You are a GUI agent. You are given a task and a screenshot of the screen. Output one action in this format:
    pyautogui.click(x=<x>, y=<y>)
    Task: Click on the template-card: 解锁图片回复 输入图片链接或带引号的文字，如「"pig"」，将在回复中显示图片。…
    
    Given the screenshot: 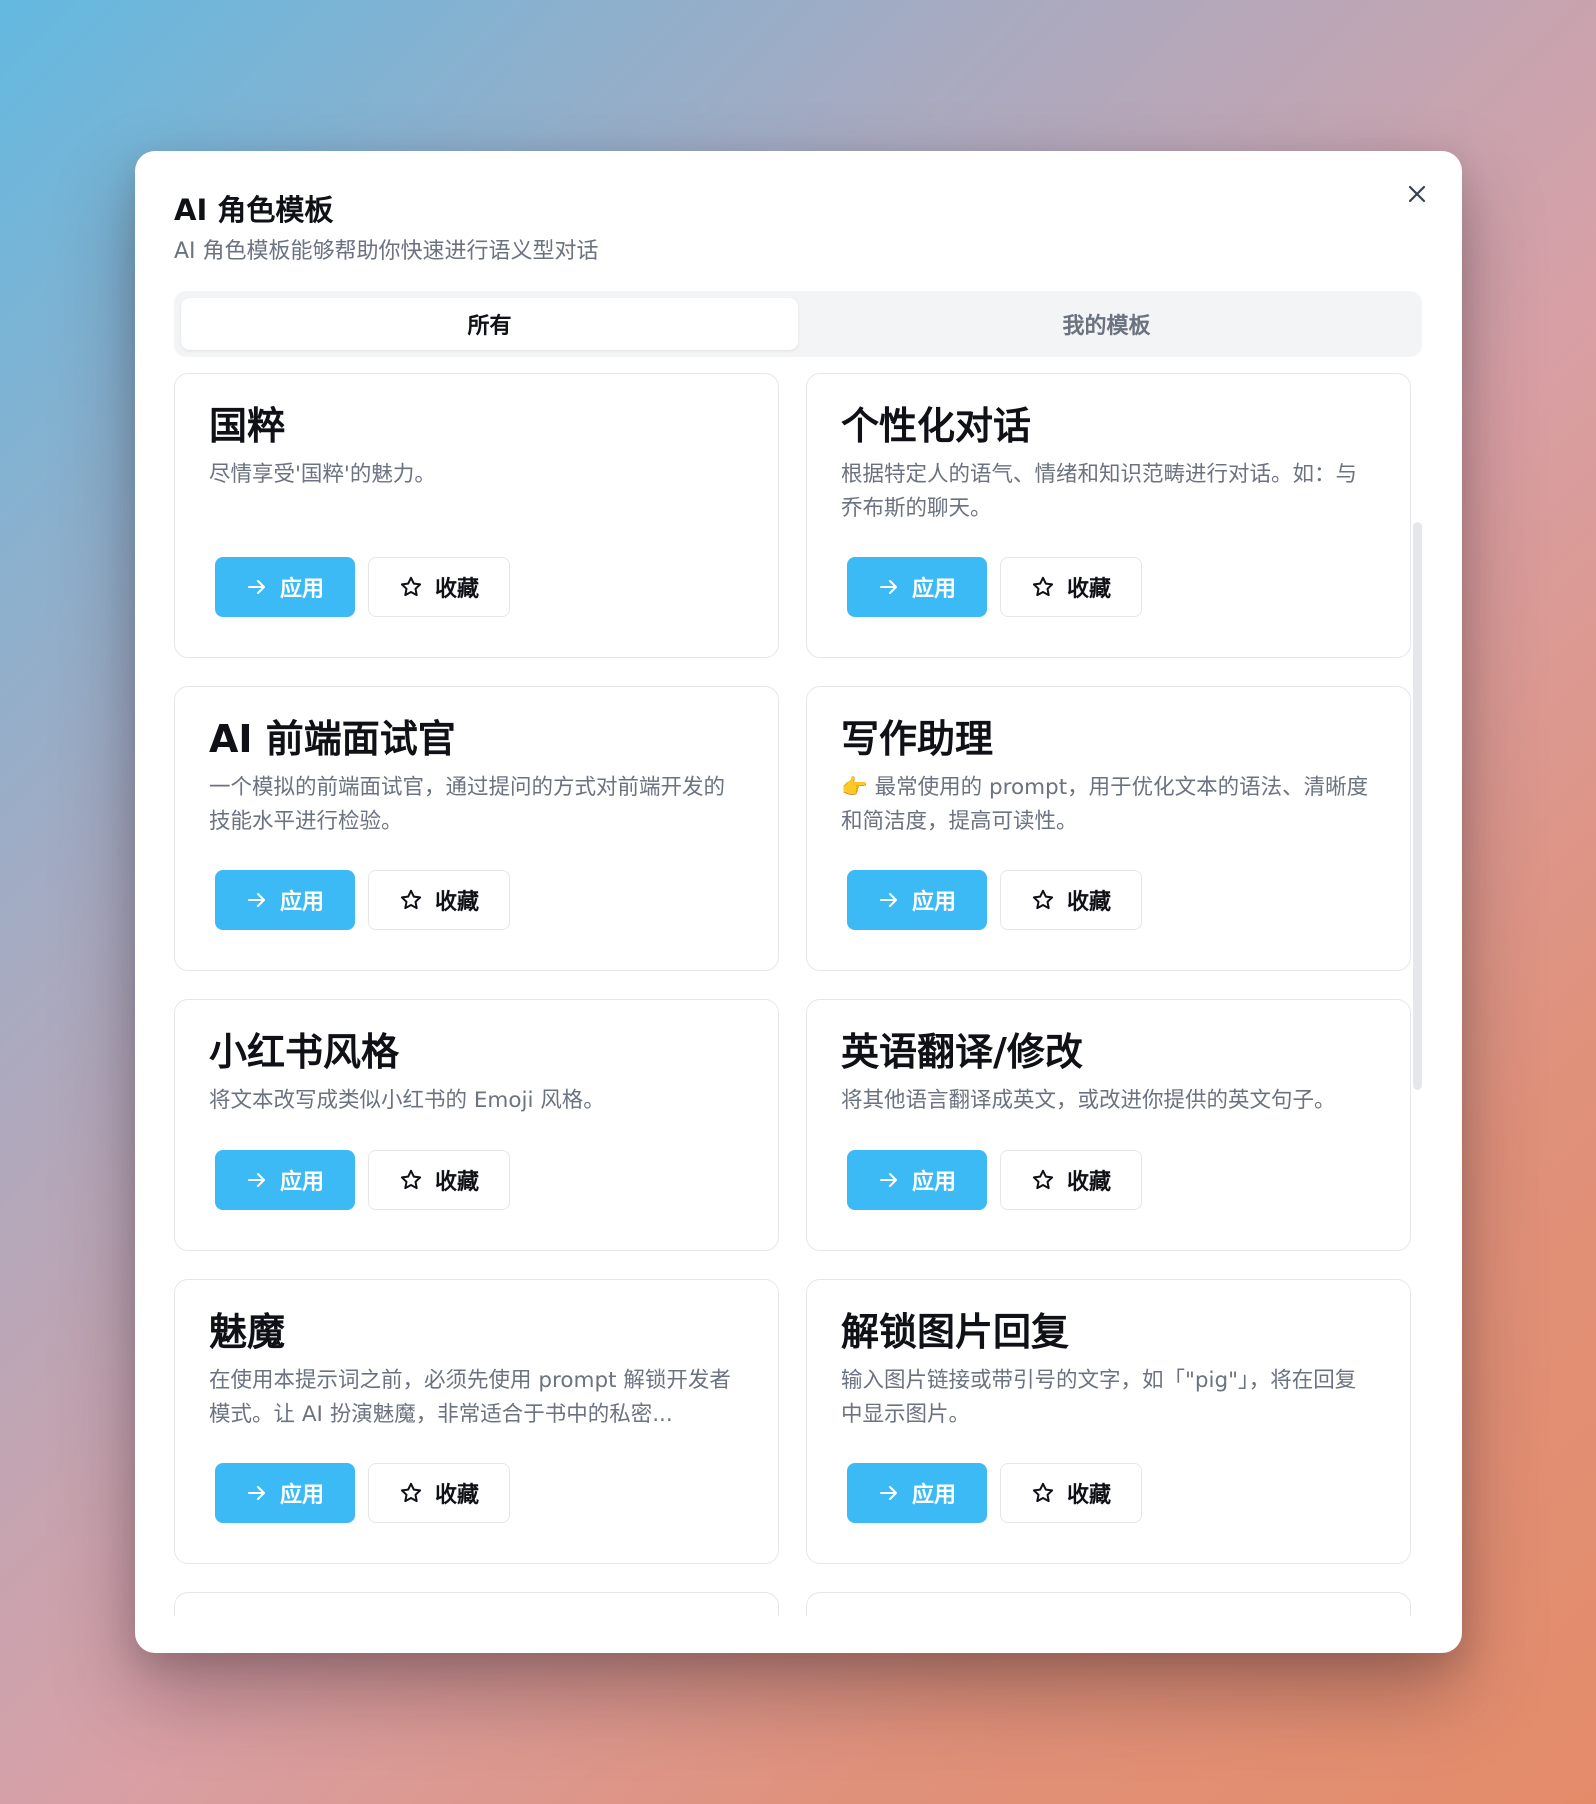 What is the action you would take?
    pyautogui.click(x=1108, y=1421)
    